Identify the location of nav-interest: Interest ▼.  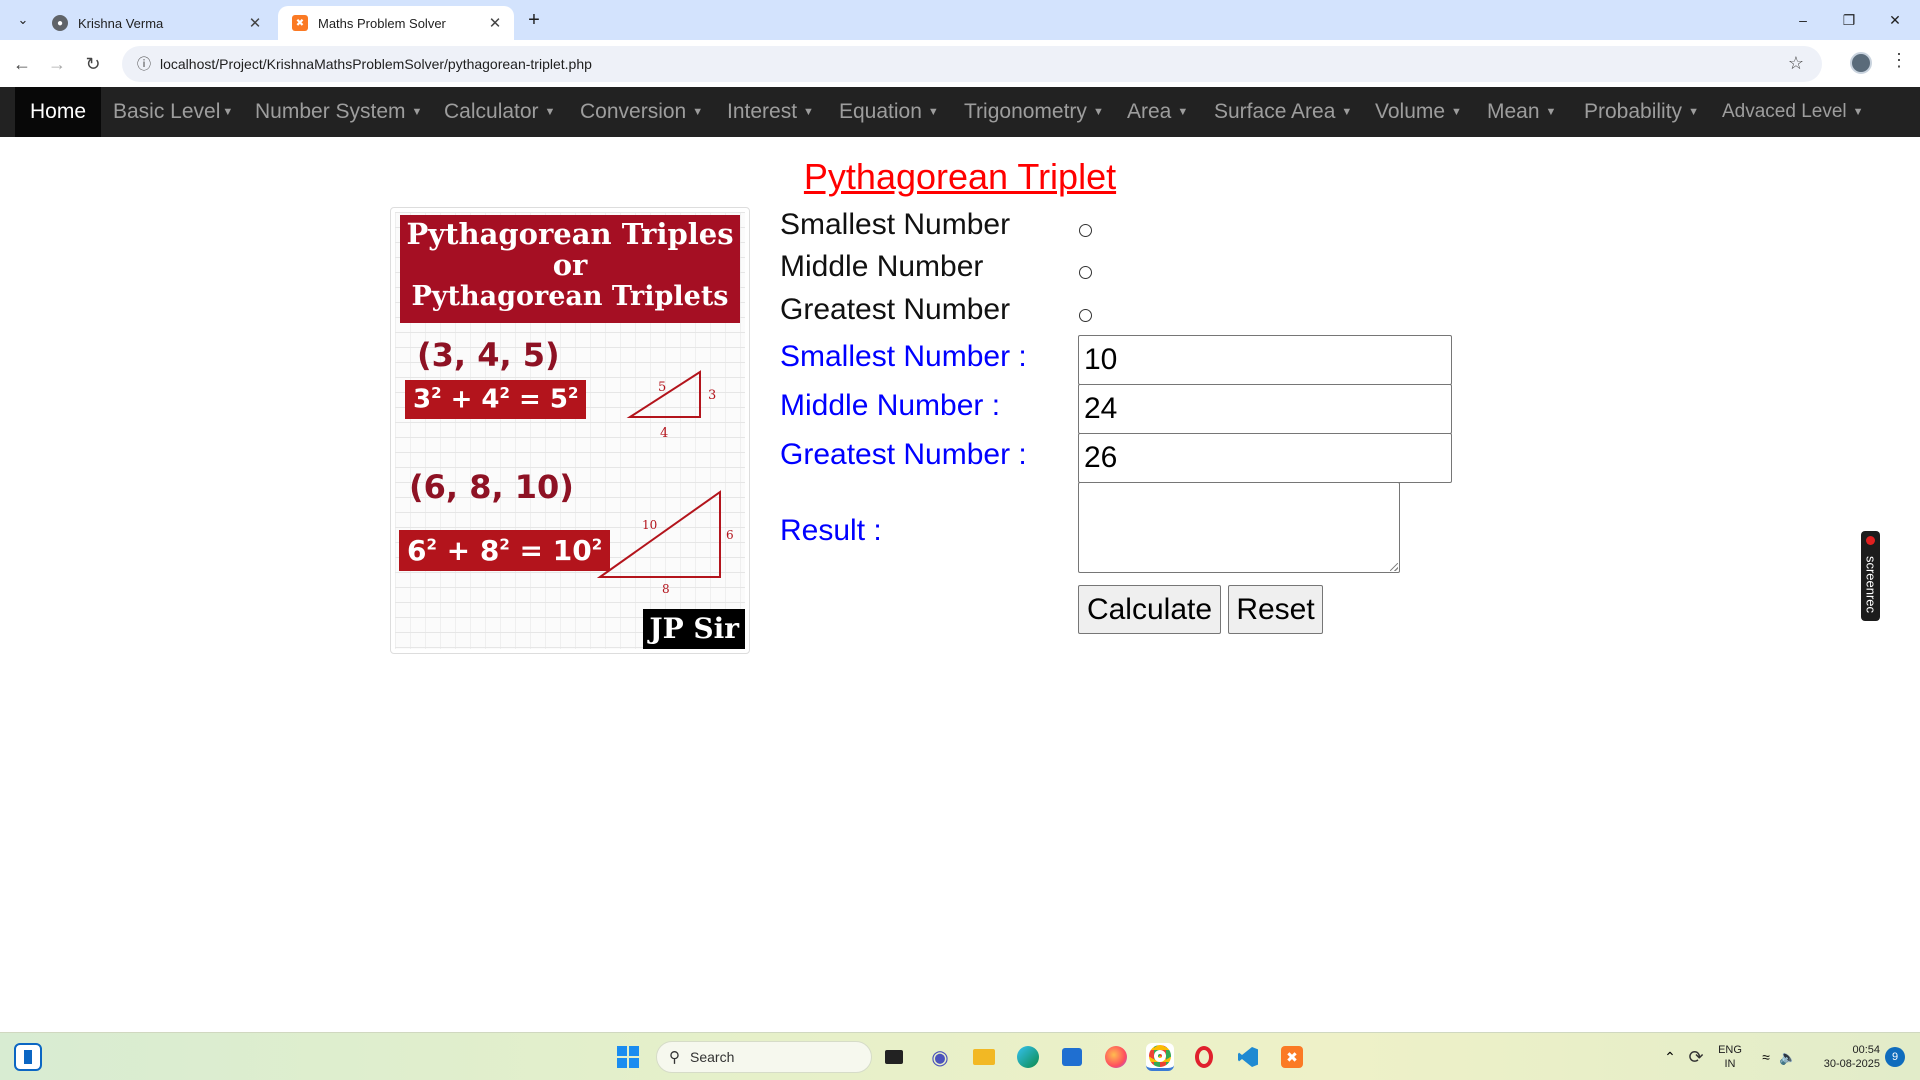
(770, 112).